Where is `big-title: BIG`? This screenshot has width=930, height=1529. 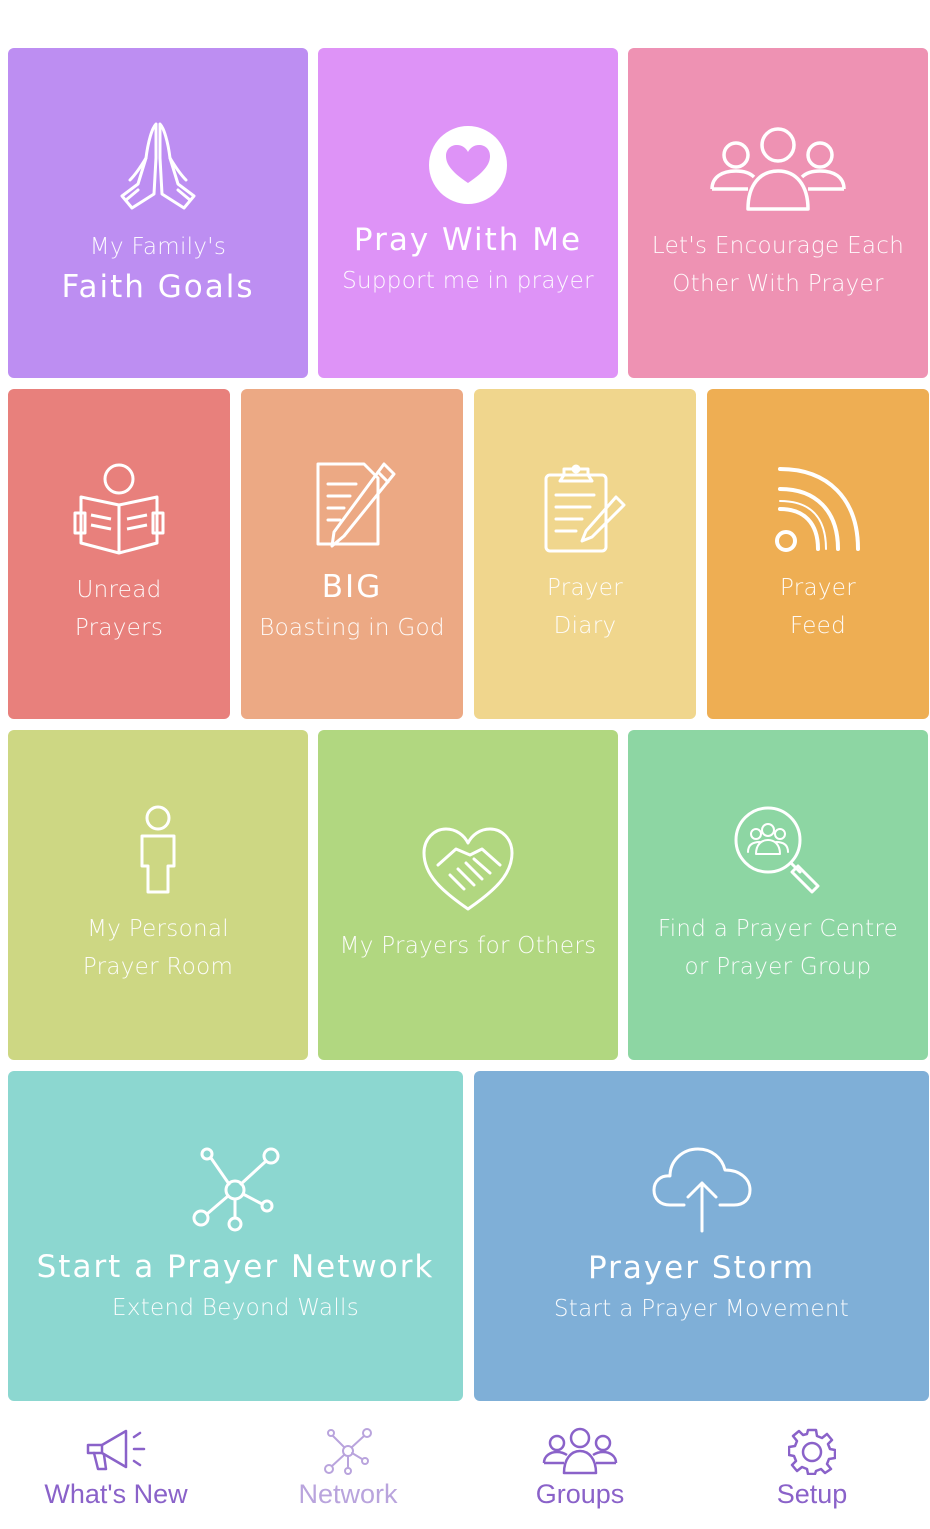 big-title: BIG is located at coordinates (352, 587).